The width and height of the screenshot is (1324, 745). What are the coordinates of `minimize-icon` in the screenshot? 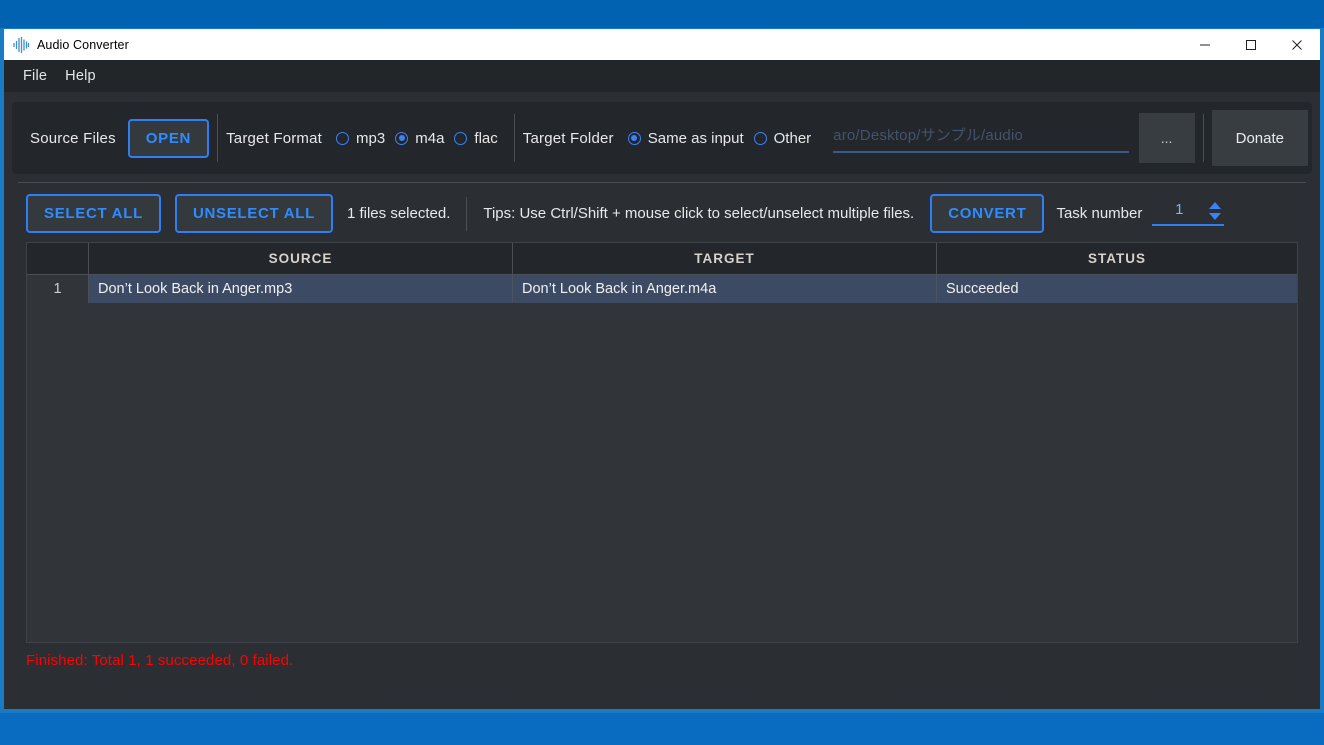 It's located at (1205, 45).